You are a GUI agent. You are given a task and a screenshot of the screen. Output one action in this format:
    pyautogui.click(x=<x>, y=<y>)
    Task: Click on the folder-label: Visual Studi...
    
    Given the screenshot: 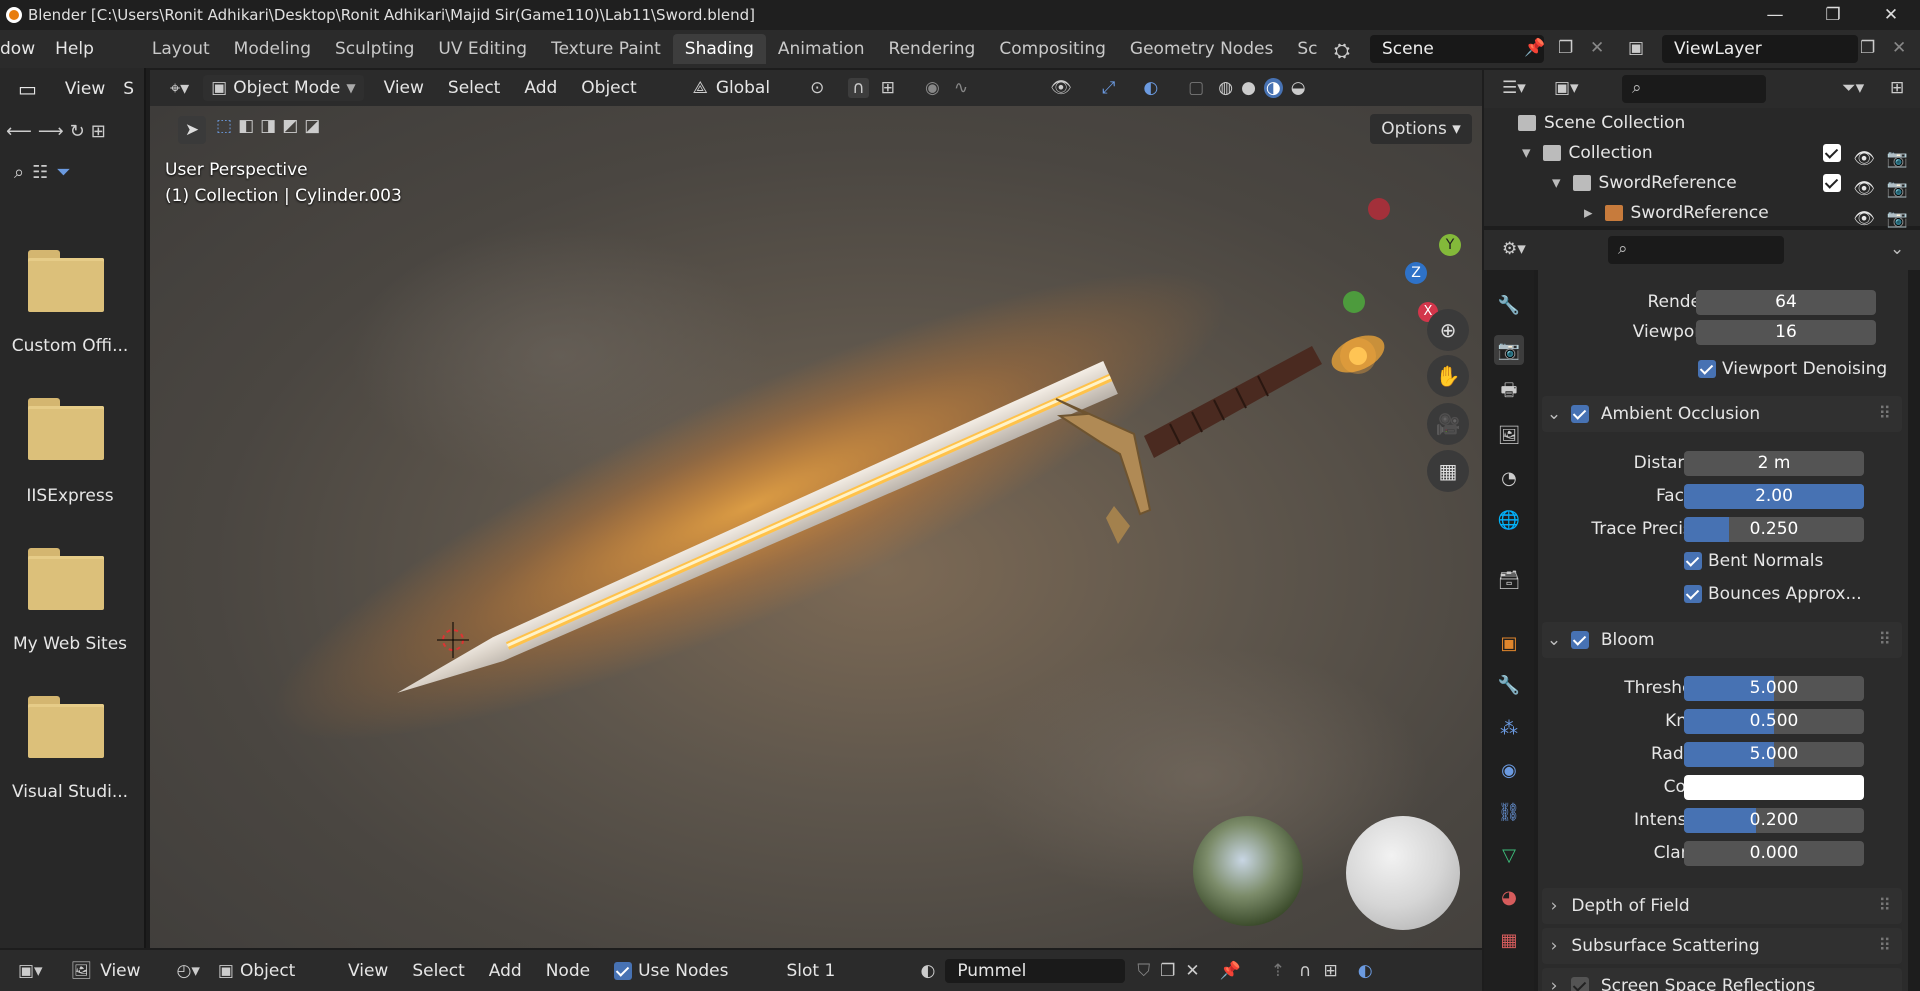 What is the action you would take?
    pyautogui.click(x=70, y=792)
    